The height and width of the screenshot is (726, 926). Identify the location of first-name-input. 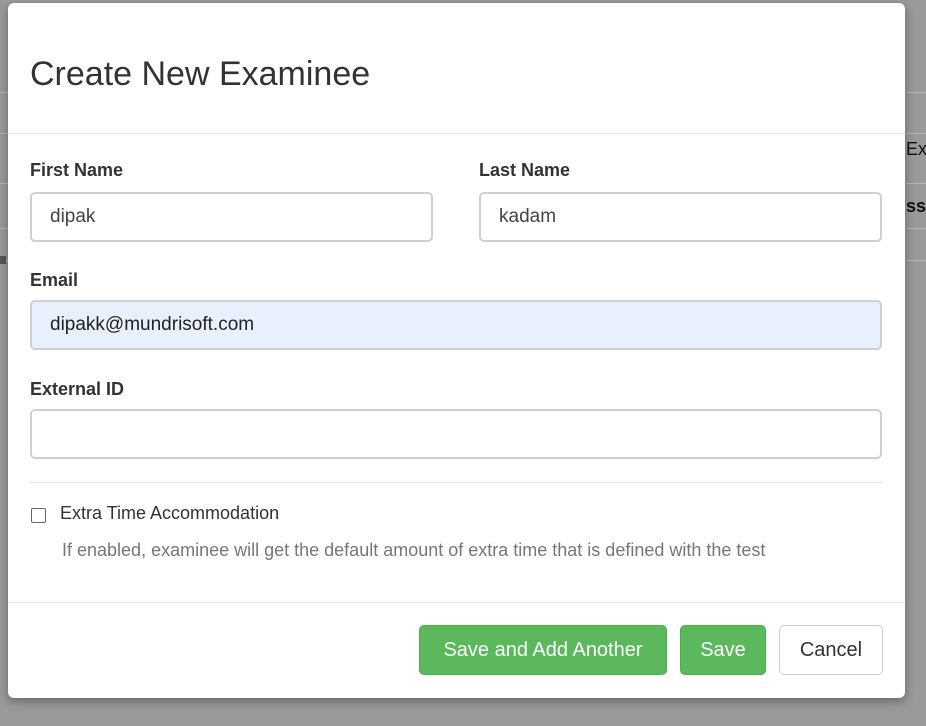
(231, 217).